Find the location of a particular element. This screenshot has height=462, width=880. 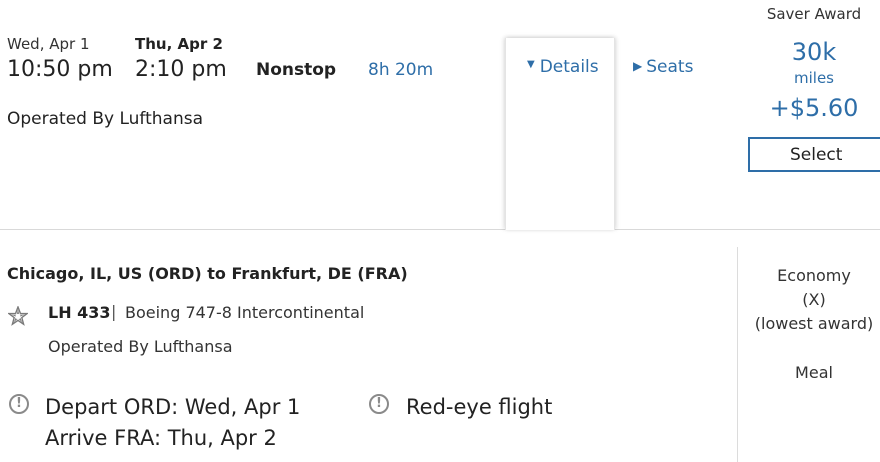

fare-miles: 30k is located at coordinates (814, 52).